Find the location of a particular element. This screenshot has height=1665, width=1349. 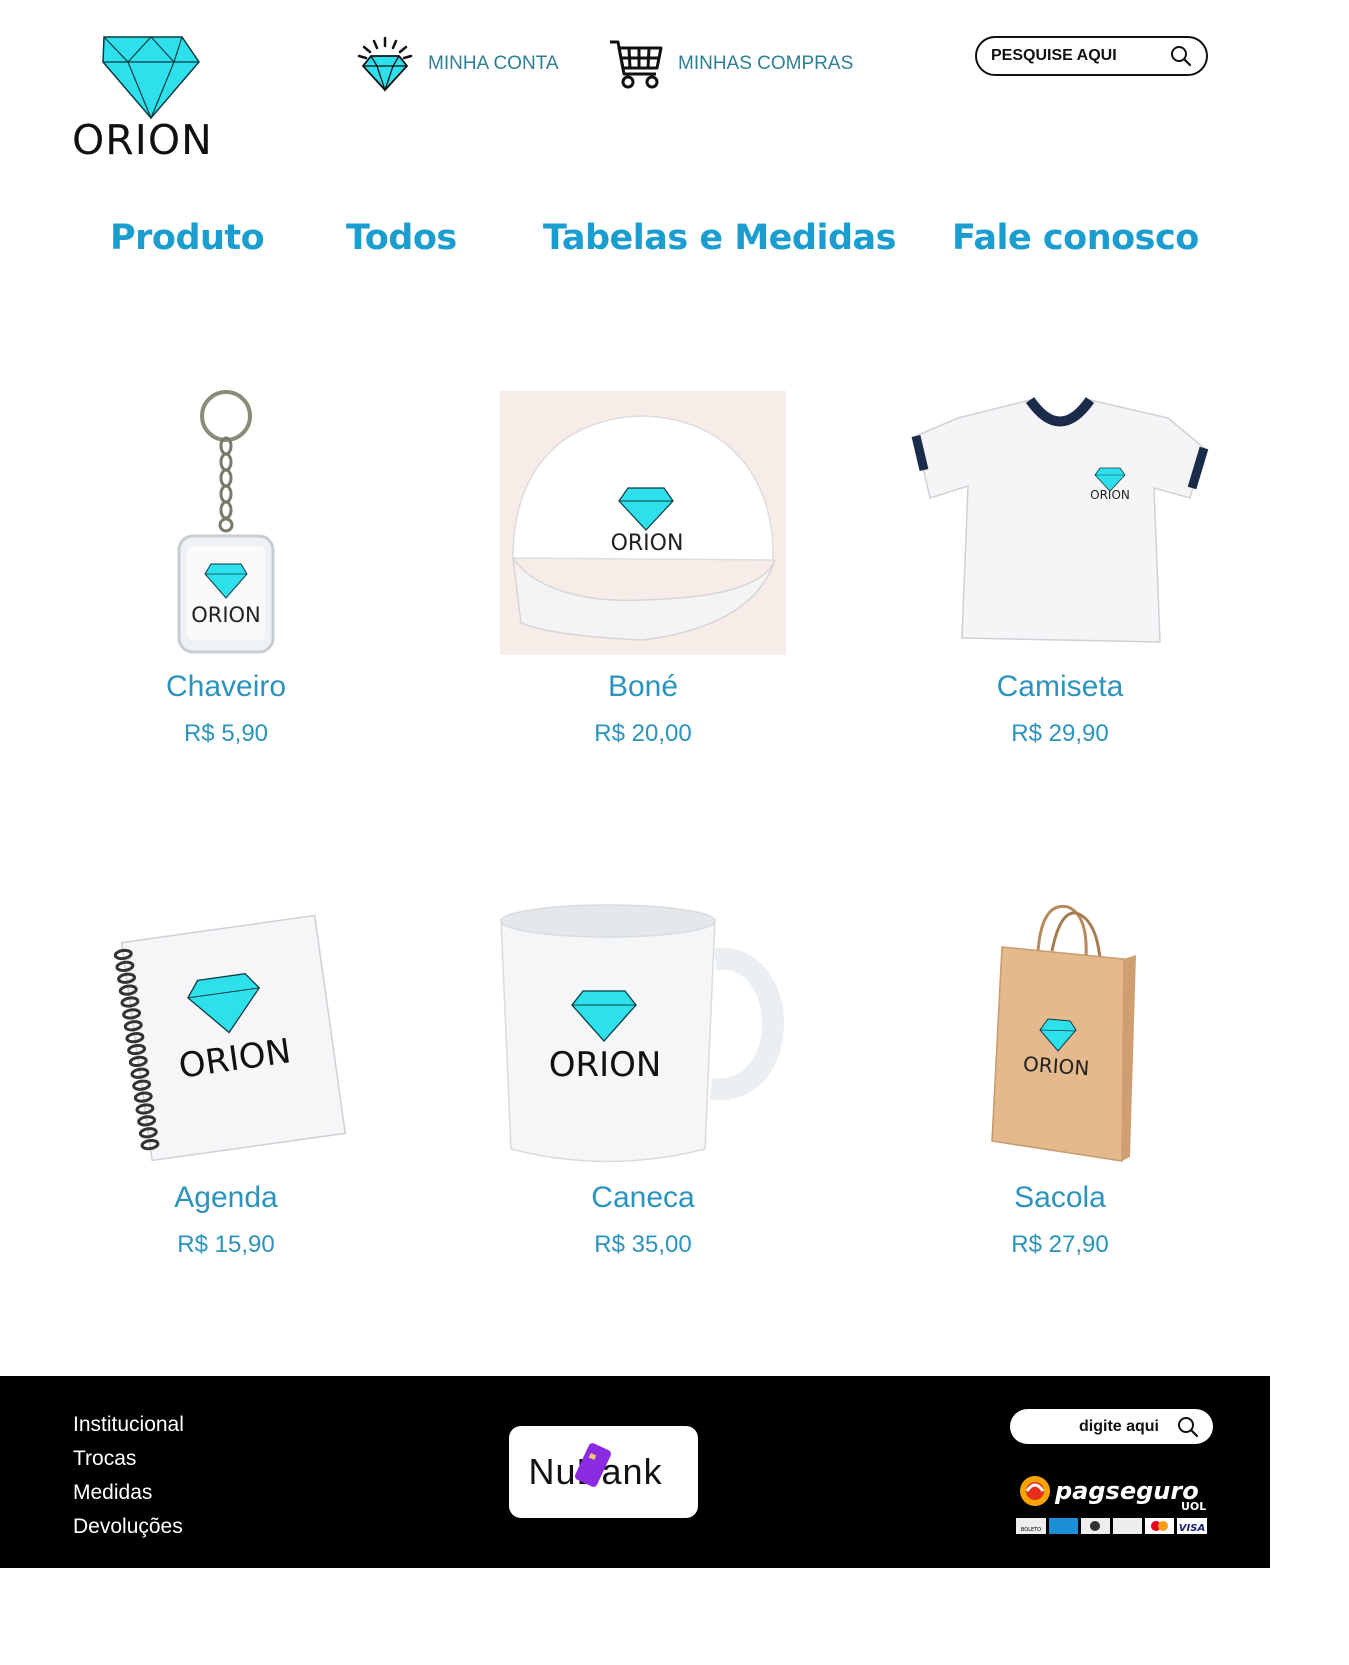

product-name: Agenda is located at coordinates (226, 1201).